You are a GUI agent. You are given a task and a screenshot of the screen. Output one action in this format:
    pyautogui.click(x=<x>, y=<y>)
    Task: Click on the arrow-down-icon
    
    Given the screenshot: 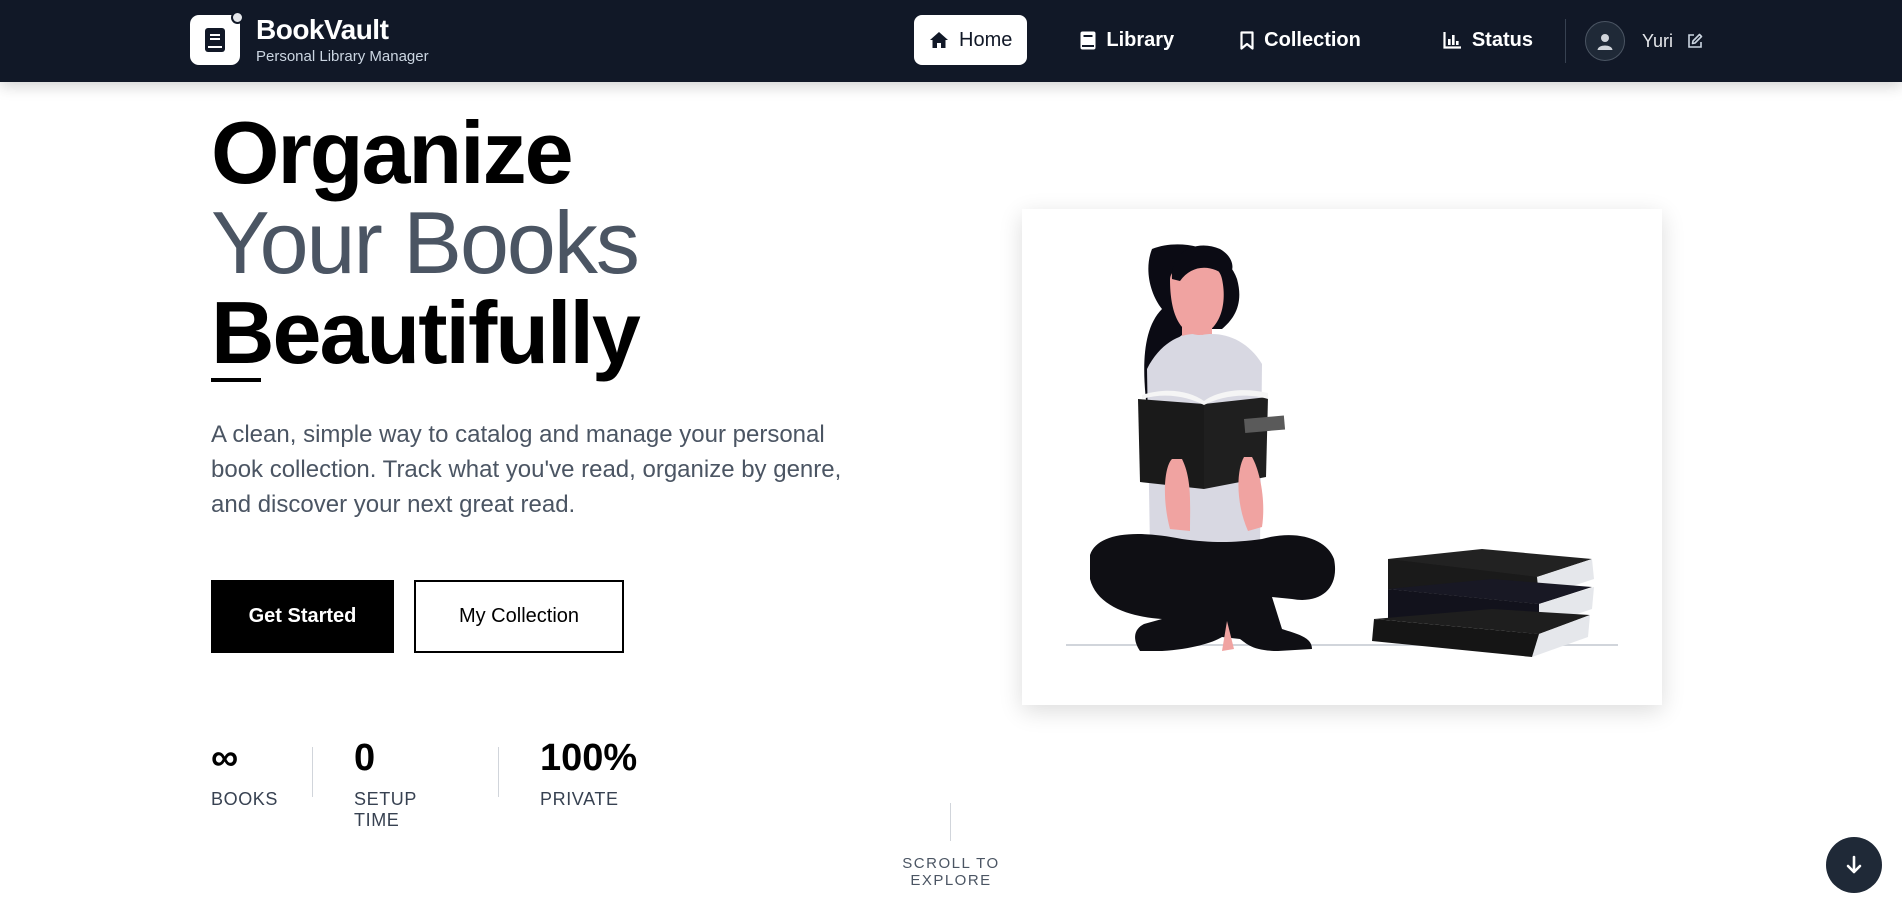 What is the action you would take?
    pyautogui.click(x=1854, y=864)
    